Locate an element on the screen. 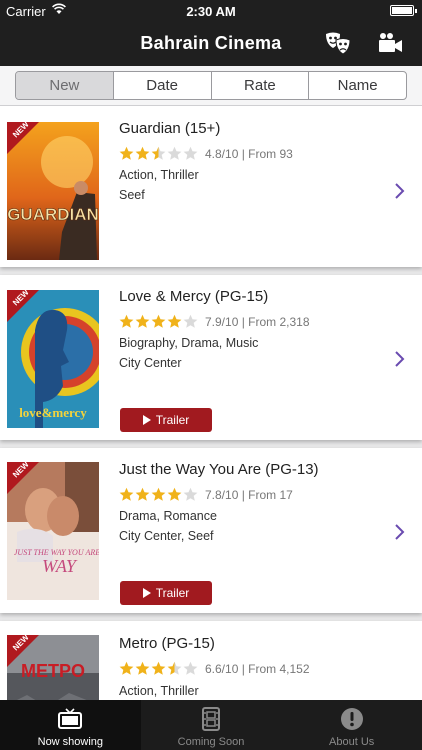 The image size is (422, 750). page-title: Bahrain Cinema is located at coordinates (211, 43).